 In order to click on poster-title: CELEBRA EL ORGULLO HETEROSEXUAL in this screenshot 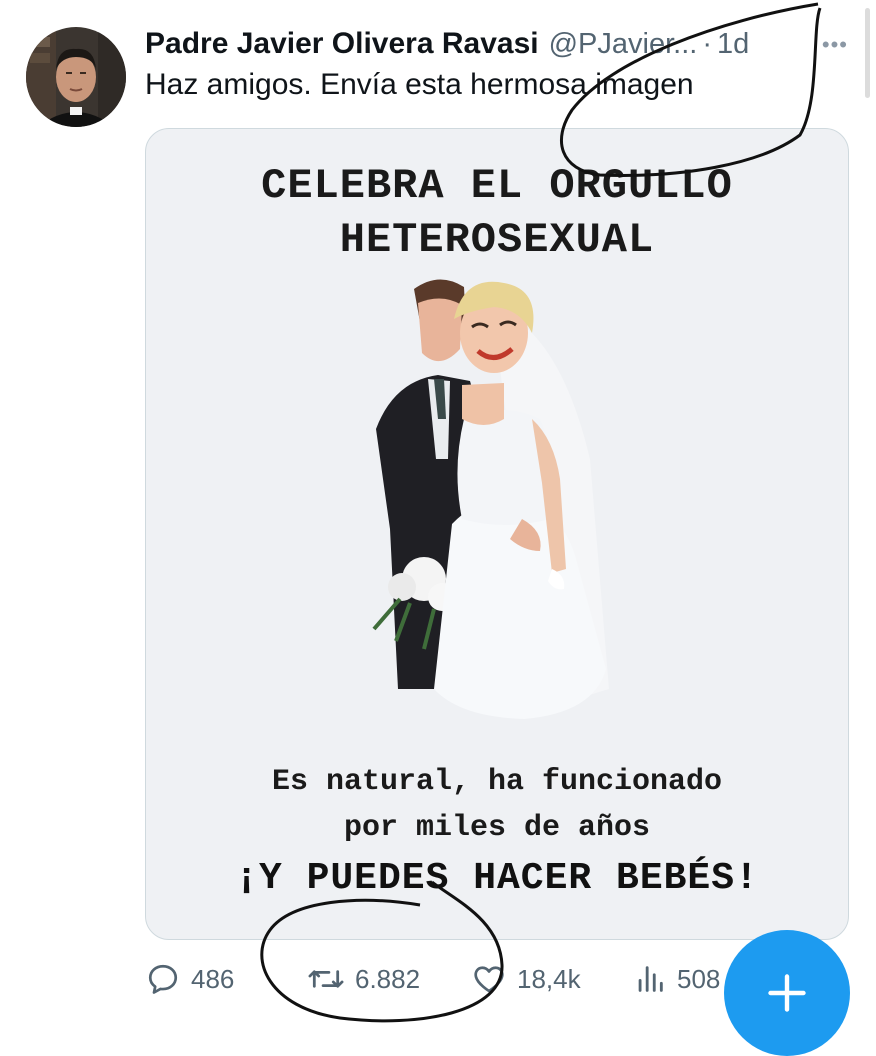, I will do `click(497, 213)`.